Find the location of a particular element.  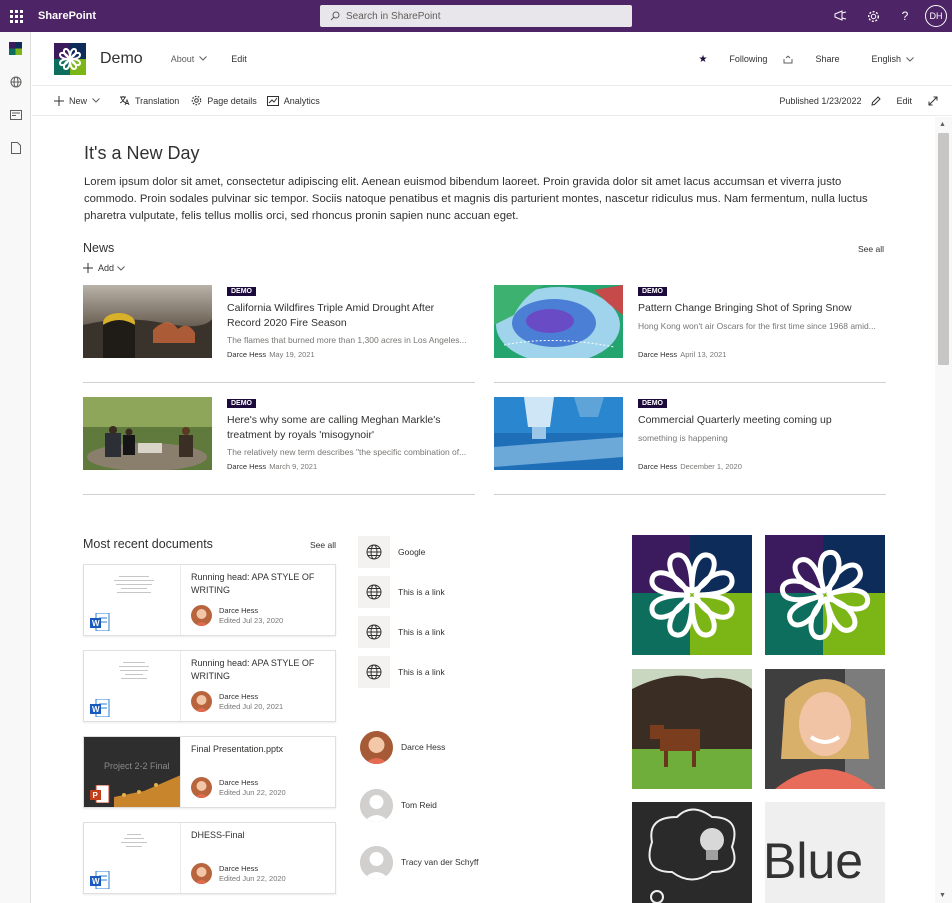

nav-edit: Edit is located at coordinates (239, 59).